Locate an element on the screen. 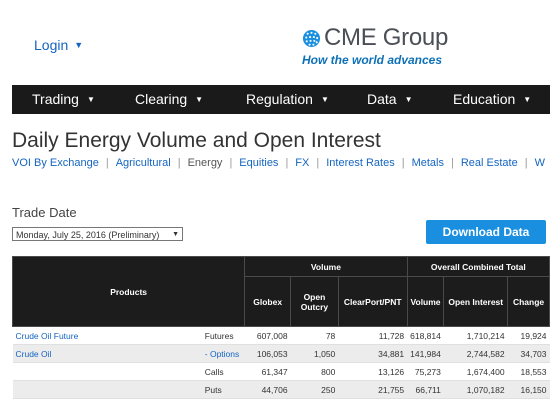  products-header: Products is located at coordinates (128, 291).